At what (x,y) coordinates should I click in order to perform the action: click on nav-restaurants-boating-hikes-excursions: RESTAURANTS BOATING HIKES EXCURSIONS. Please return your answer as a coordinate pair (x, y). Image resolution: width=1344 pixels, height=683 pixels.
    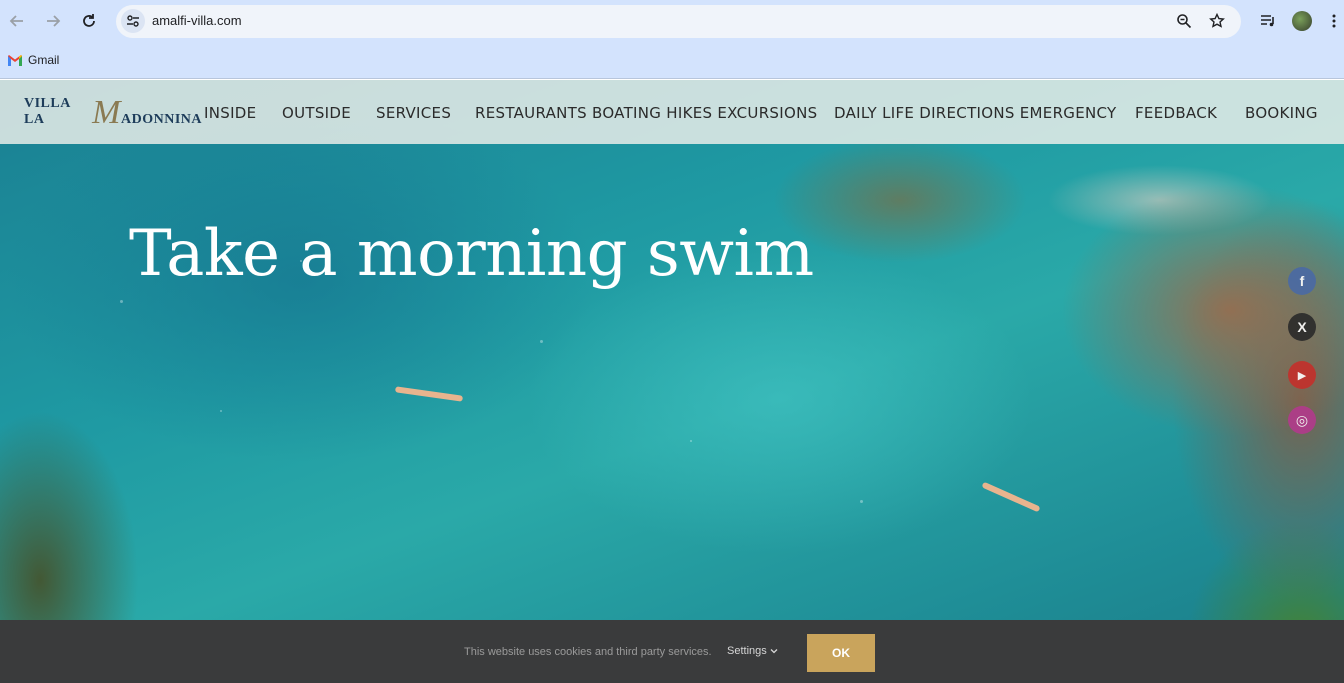
    Looking at the image, I should click on (646, 113).